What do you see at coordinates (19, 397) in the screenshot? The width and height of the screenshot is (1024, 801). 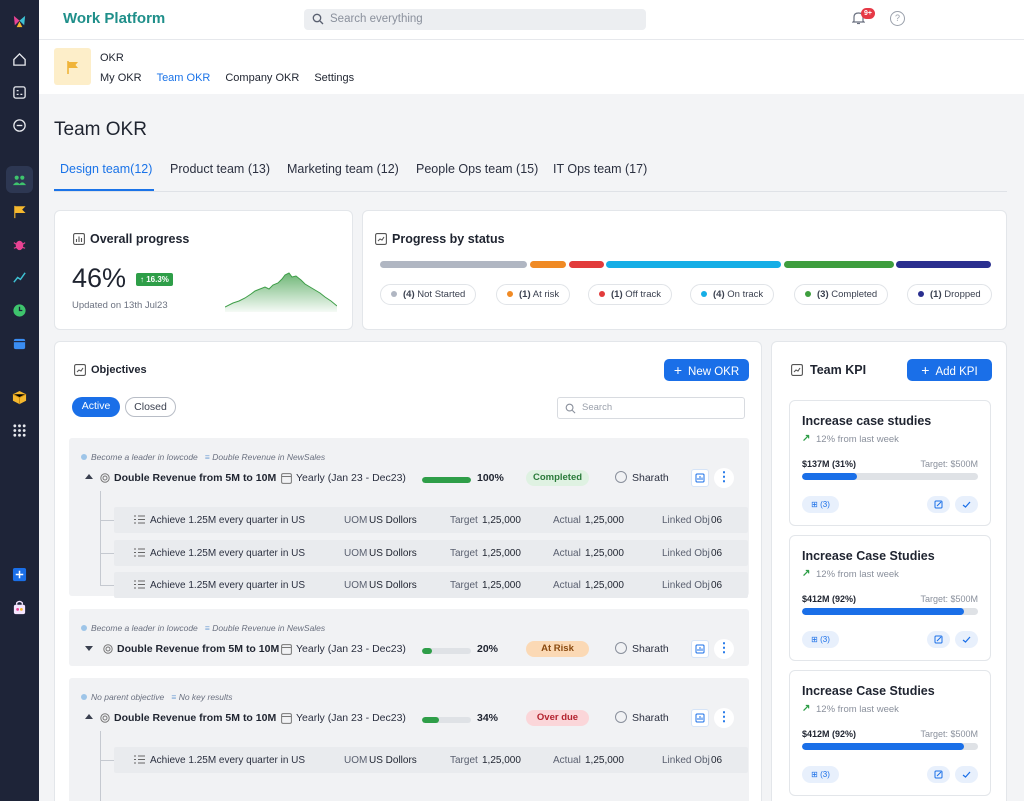 I see `package-icon` at bounding box center [19, 397].